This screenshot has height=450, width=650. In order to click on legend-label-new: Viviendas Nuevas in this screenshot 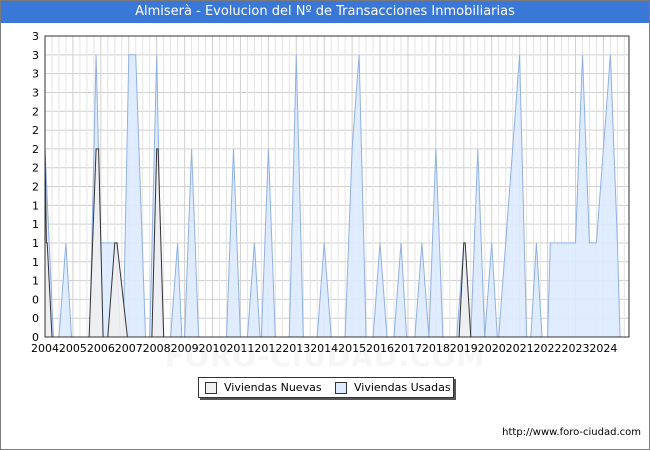, I will do `click(273, 387)`.